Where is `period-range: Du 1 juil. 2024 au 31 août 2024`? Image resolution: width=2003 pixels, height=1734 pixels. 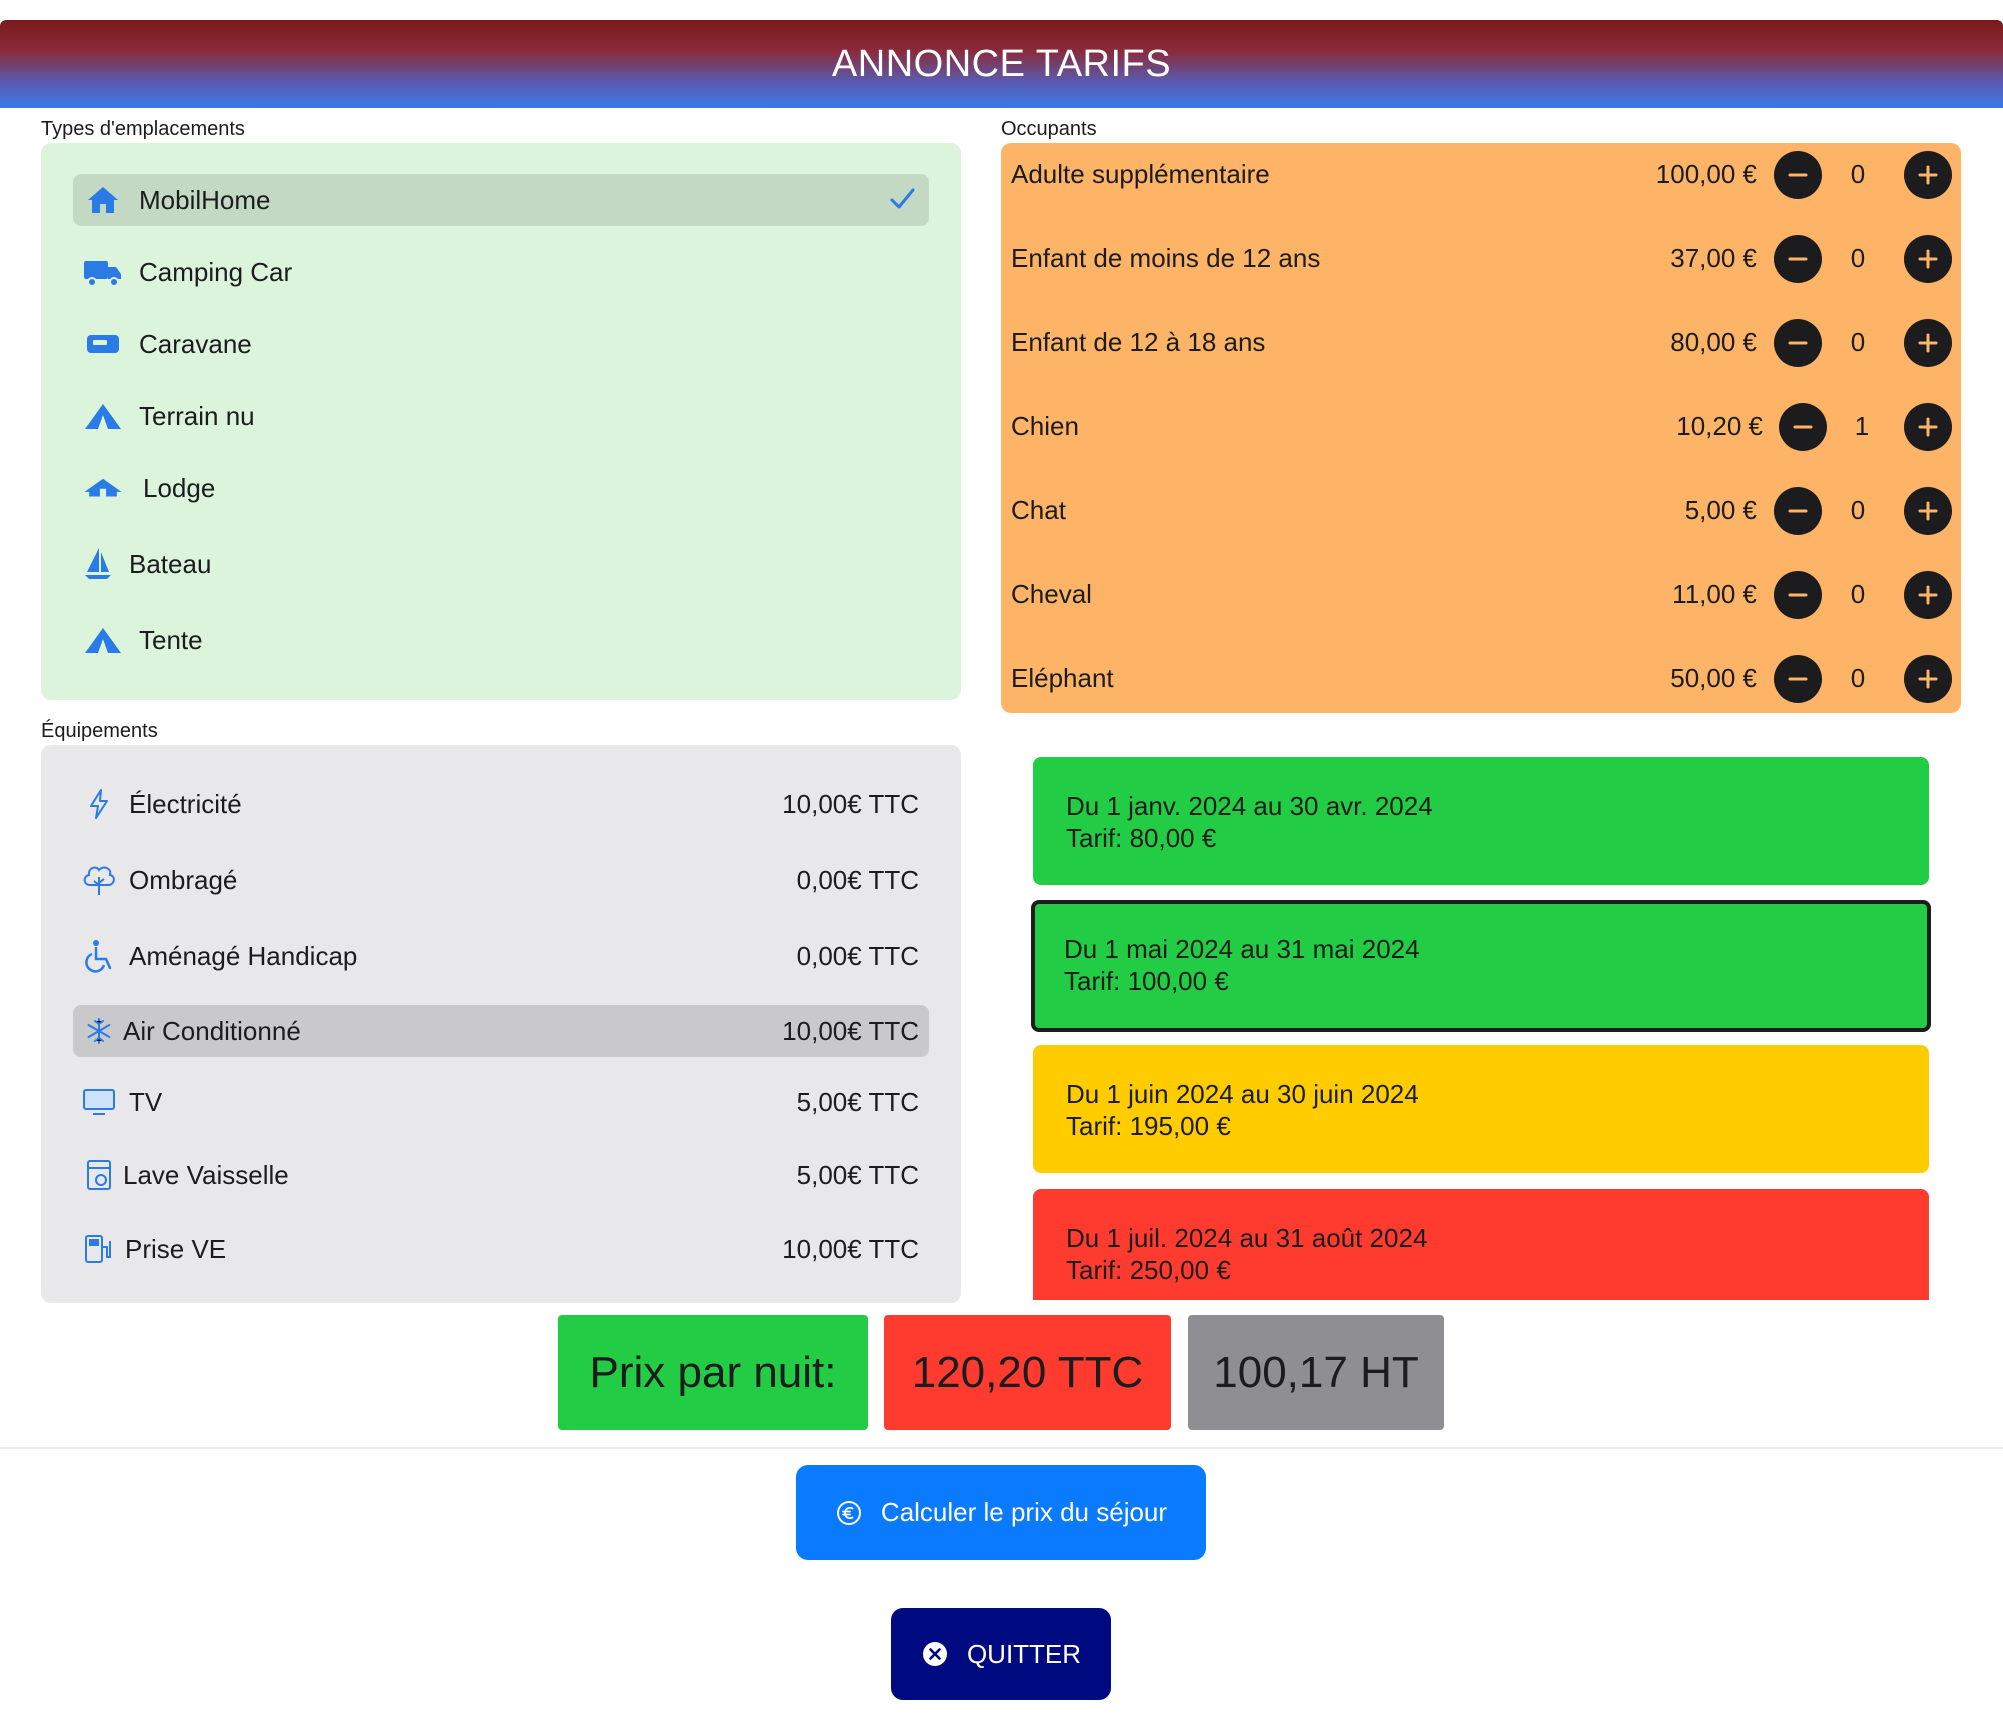
period-range: Du 1 juil. 2024 au 31 août 2024 is located at coordinates (1247, 1238).